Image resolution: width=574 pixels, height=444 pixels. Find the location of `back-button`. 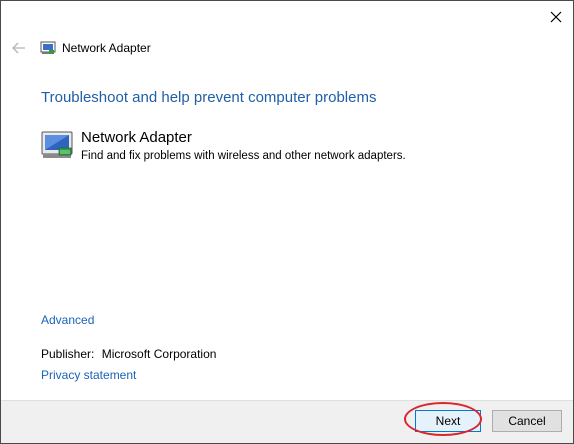

back-button is located at coordinates (19, 48).